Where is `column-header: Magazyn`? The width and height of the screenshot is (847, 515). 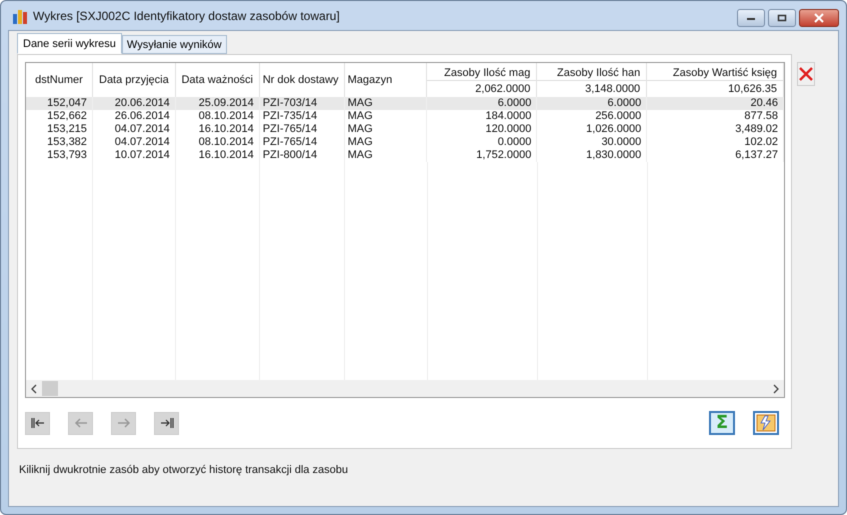
column-header: Magazyn is located at coordinates (385, 80).